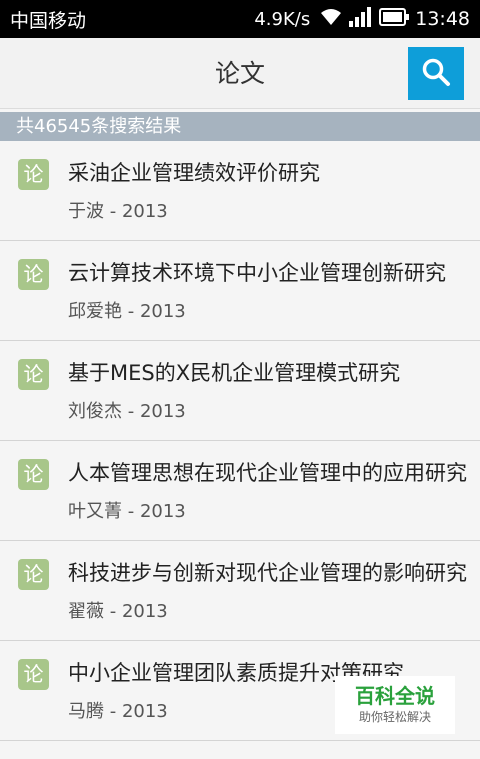 The height and width of the screenshot is (759, 480). What do you see at coordinates (86, 611) in the screenshot?
I see `item-author: 翟薇` at bounding box center [86, 611].